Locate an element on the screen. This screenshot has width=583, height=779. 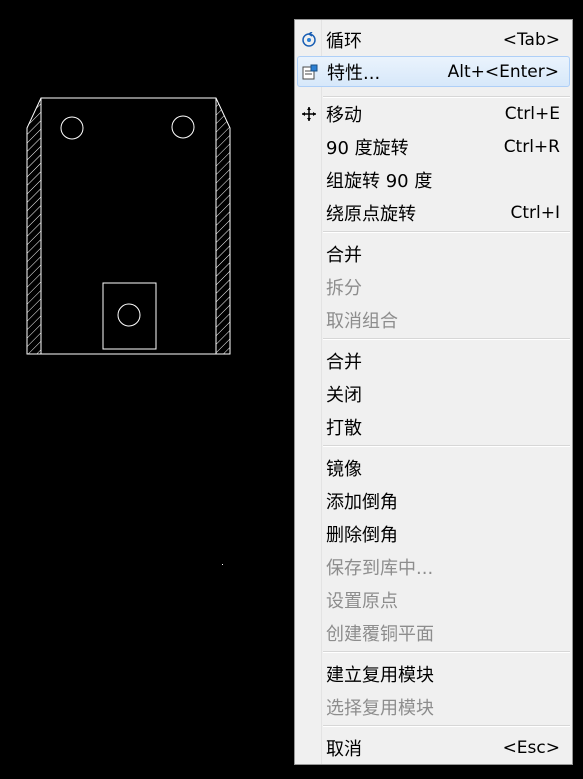
menu-item-merge: 合并 is located at coordinates (433, 360).